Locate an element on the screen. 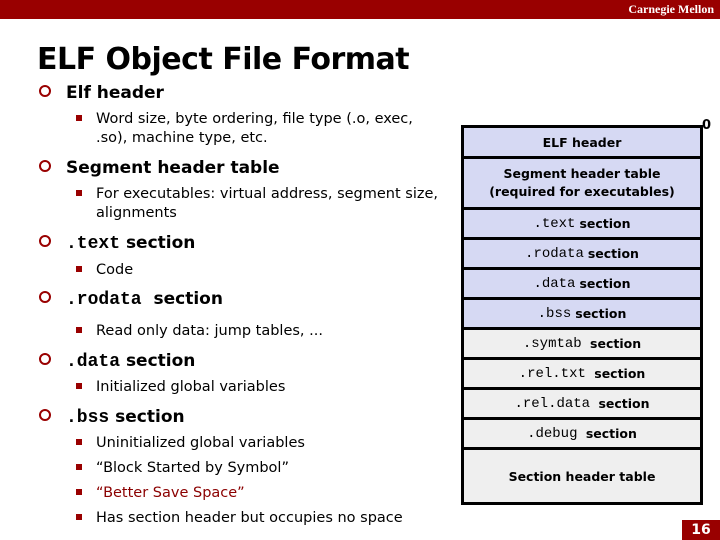  bullet-mono-label: .bss is located at coordinates (88, 418).